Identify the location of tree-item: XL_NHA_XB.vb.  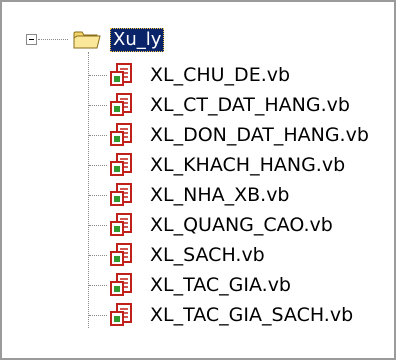
(199, 195).